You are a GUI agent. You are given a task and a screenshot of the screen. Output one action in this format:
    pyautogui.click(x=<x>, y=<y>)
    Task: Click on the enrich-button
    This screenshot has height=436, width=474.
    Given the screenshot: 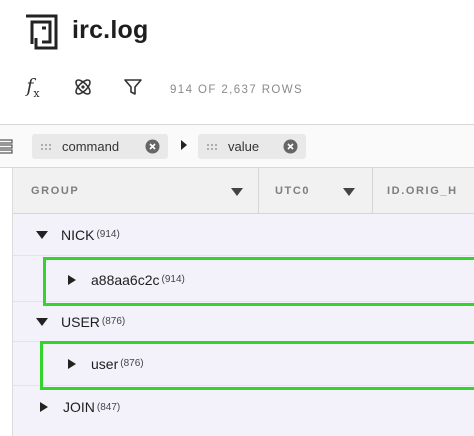 What is the action you would take?
    pyautogui.click(x=83, y=87)
    